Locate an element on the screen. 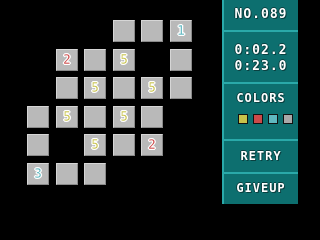 Image resolution: width=320 pixels, height=240 pixels. tile-number: 1 is located at coordinates (181, 31).